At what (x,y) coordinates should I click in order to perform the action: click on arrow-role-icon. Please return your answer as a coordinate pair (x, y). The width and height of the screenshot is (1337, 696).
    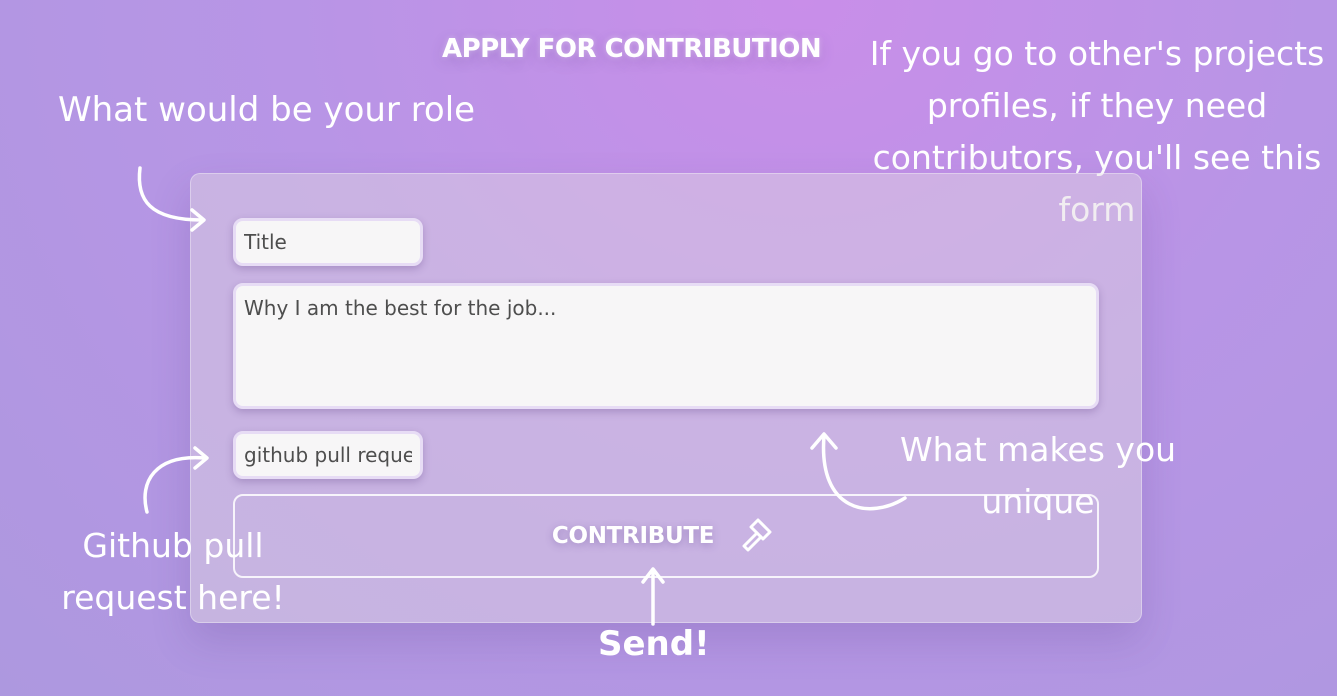
    Looking at the image, I should click on (171, 199).